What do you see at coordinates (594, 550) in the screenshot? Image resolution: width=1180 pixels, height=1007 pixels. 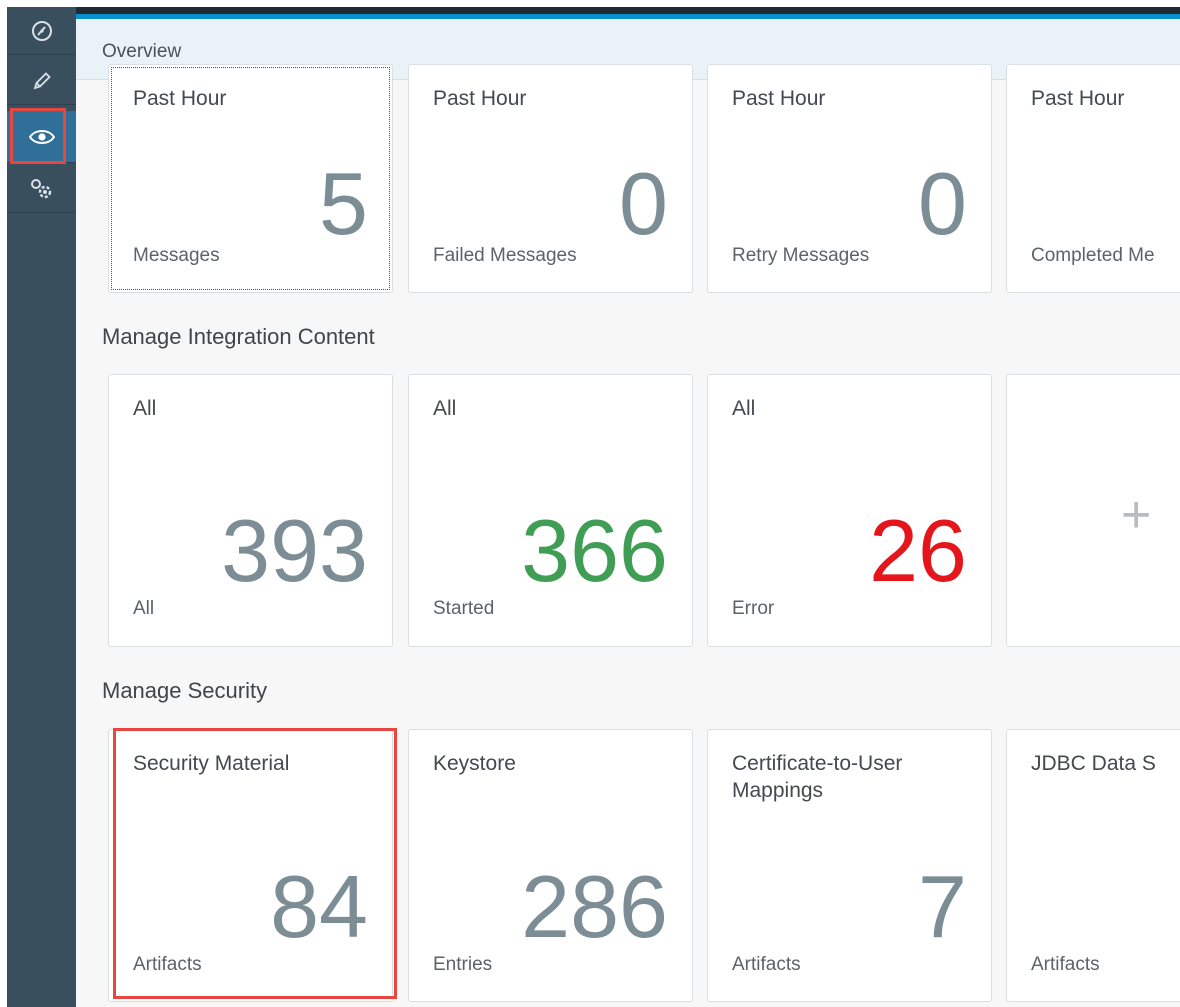 I see `tile-value: 366` at bounding box center [594, 550].